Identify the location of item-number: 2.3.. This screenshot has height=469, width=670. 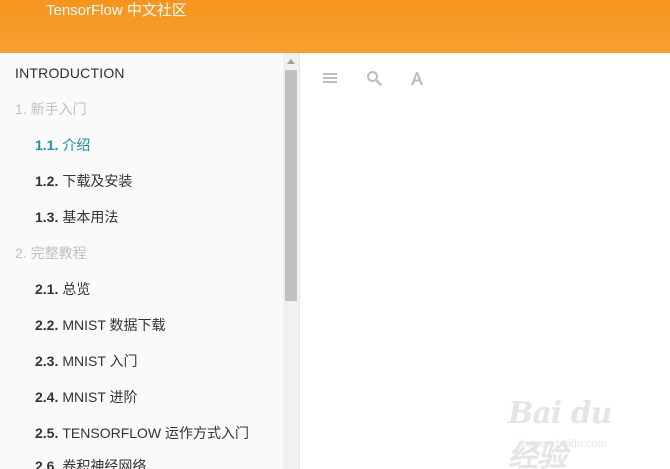
(47, 361).